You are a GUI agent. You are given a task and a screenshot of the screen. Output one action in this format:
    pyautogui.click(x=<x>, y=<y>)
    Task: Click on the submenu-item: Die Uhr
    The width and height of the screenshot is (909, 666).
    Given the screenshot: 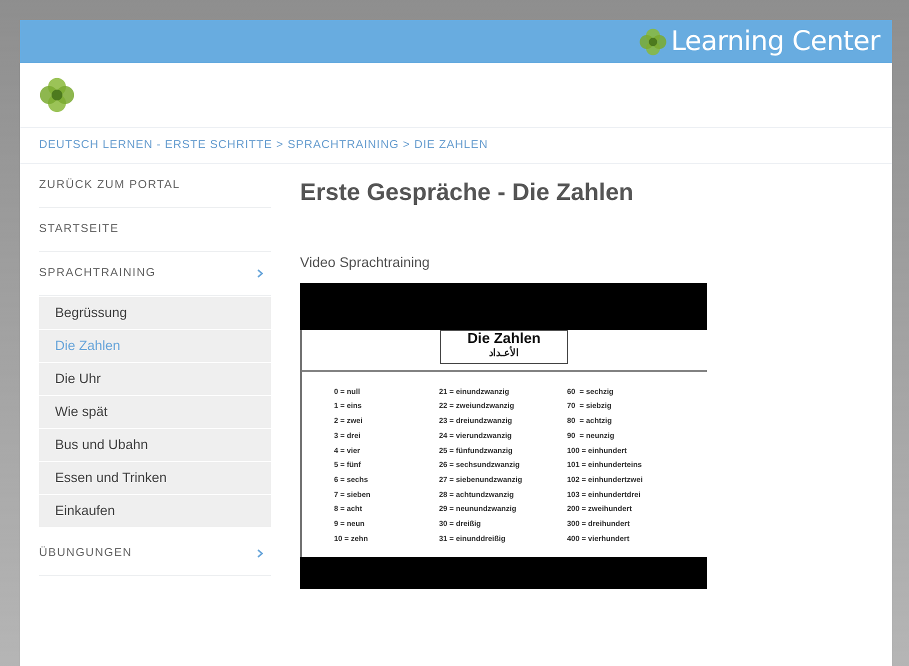 What is the action you would take?
    pyautogui.click(x=155, y=379)
    